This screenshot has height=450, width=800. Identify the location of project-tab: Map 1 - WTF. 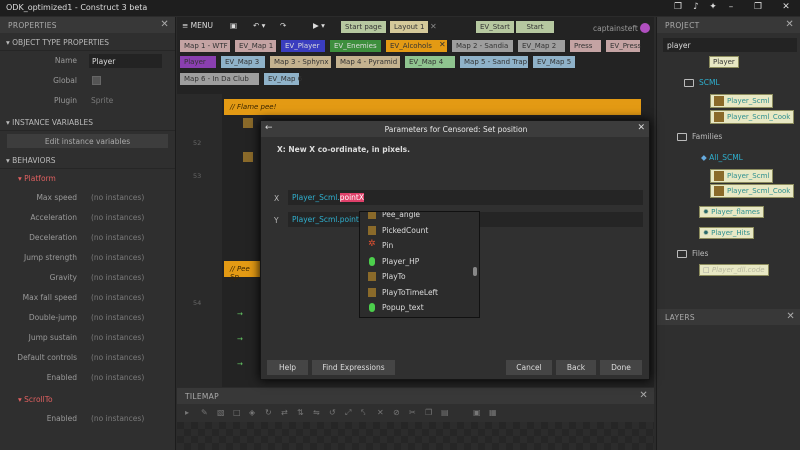
(205, 46).